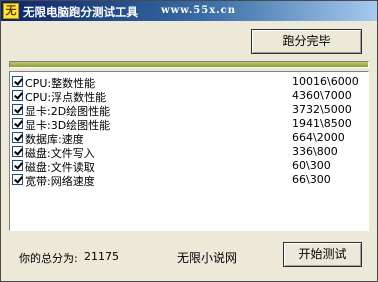 The height and width of the screenshot is (282, 378). Describe the element at coordinates (199, 10) in the screenshot. I see `title-url: www.55x.cn` at that location.